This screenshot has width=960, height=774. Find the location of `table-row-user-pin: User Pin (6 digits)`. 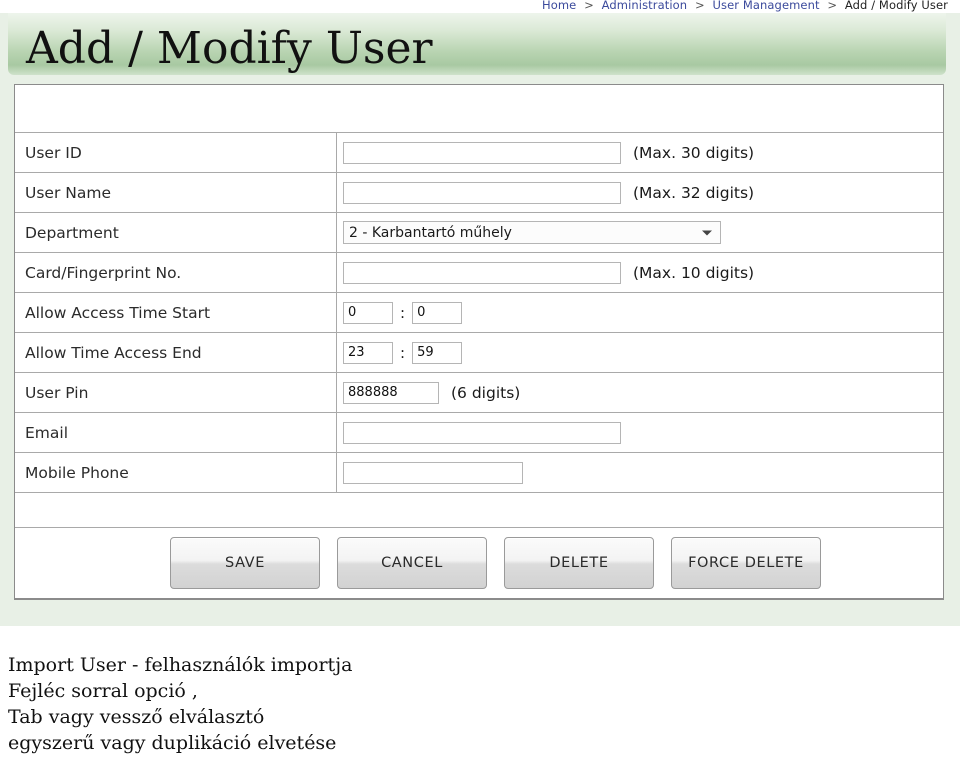

table-row-user-pin: User Pin (6 digits) is located at coordinates (479, 393).